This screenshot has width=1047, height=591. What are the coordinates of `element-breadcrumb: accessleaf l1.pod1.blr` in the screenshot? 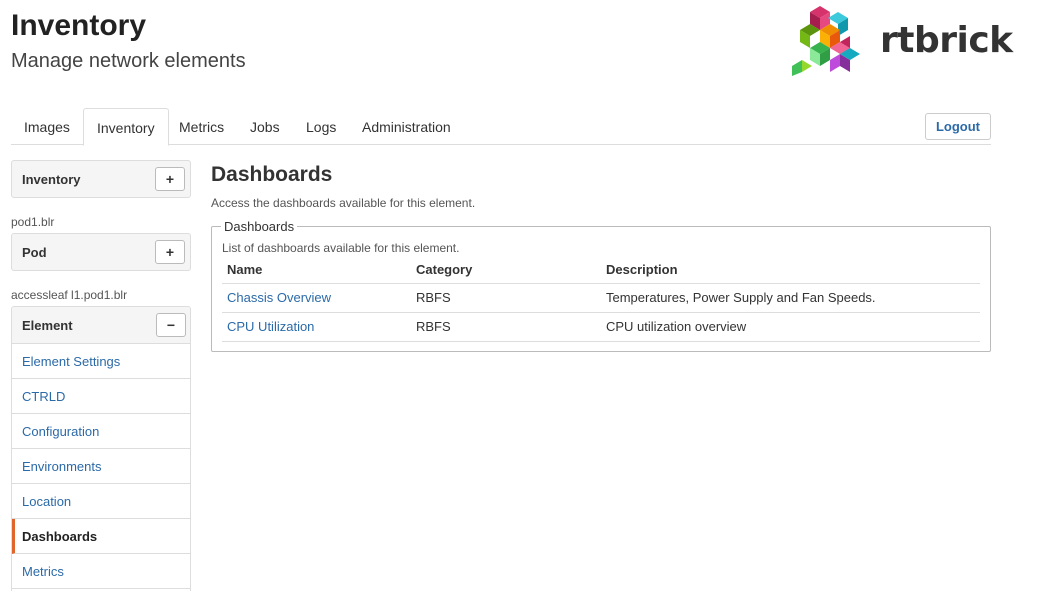 It's located at (69, 295).